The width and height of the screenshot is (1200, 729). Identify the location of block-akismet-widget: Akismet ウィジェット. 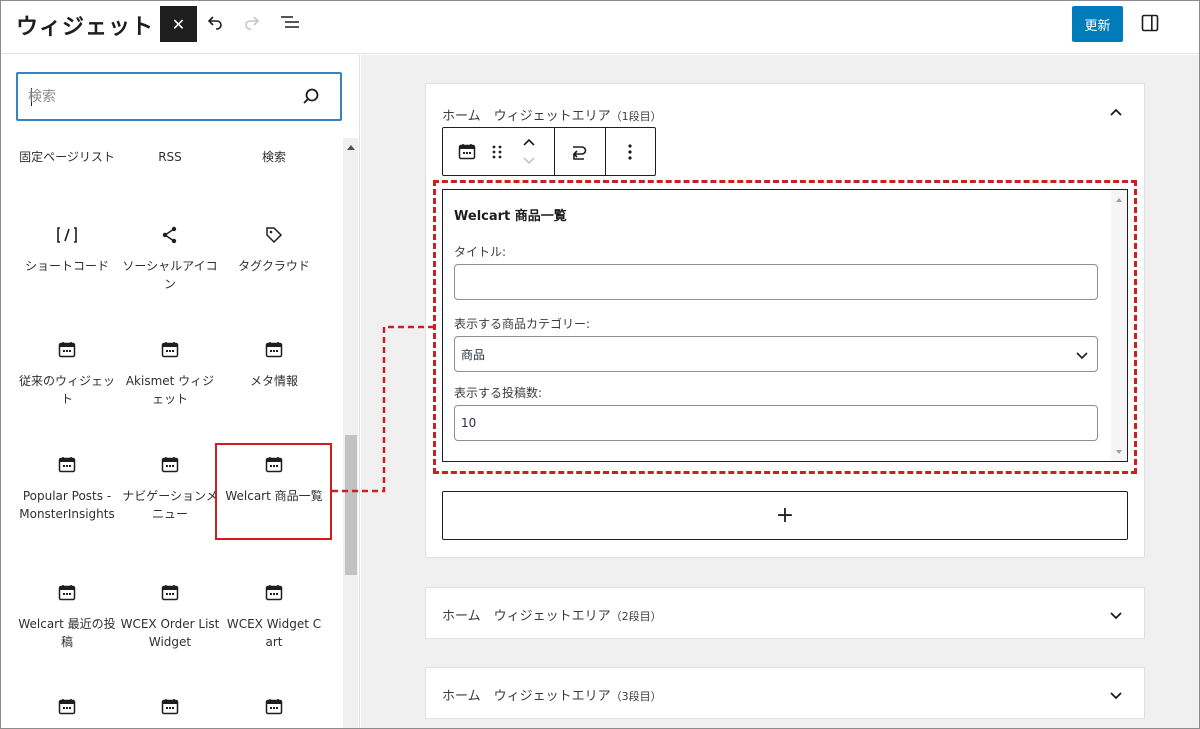
(170, 373).